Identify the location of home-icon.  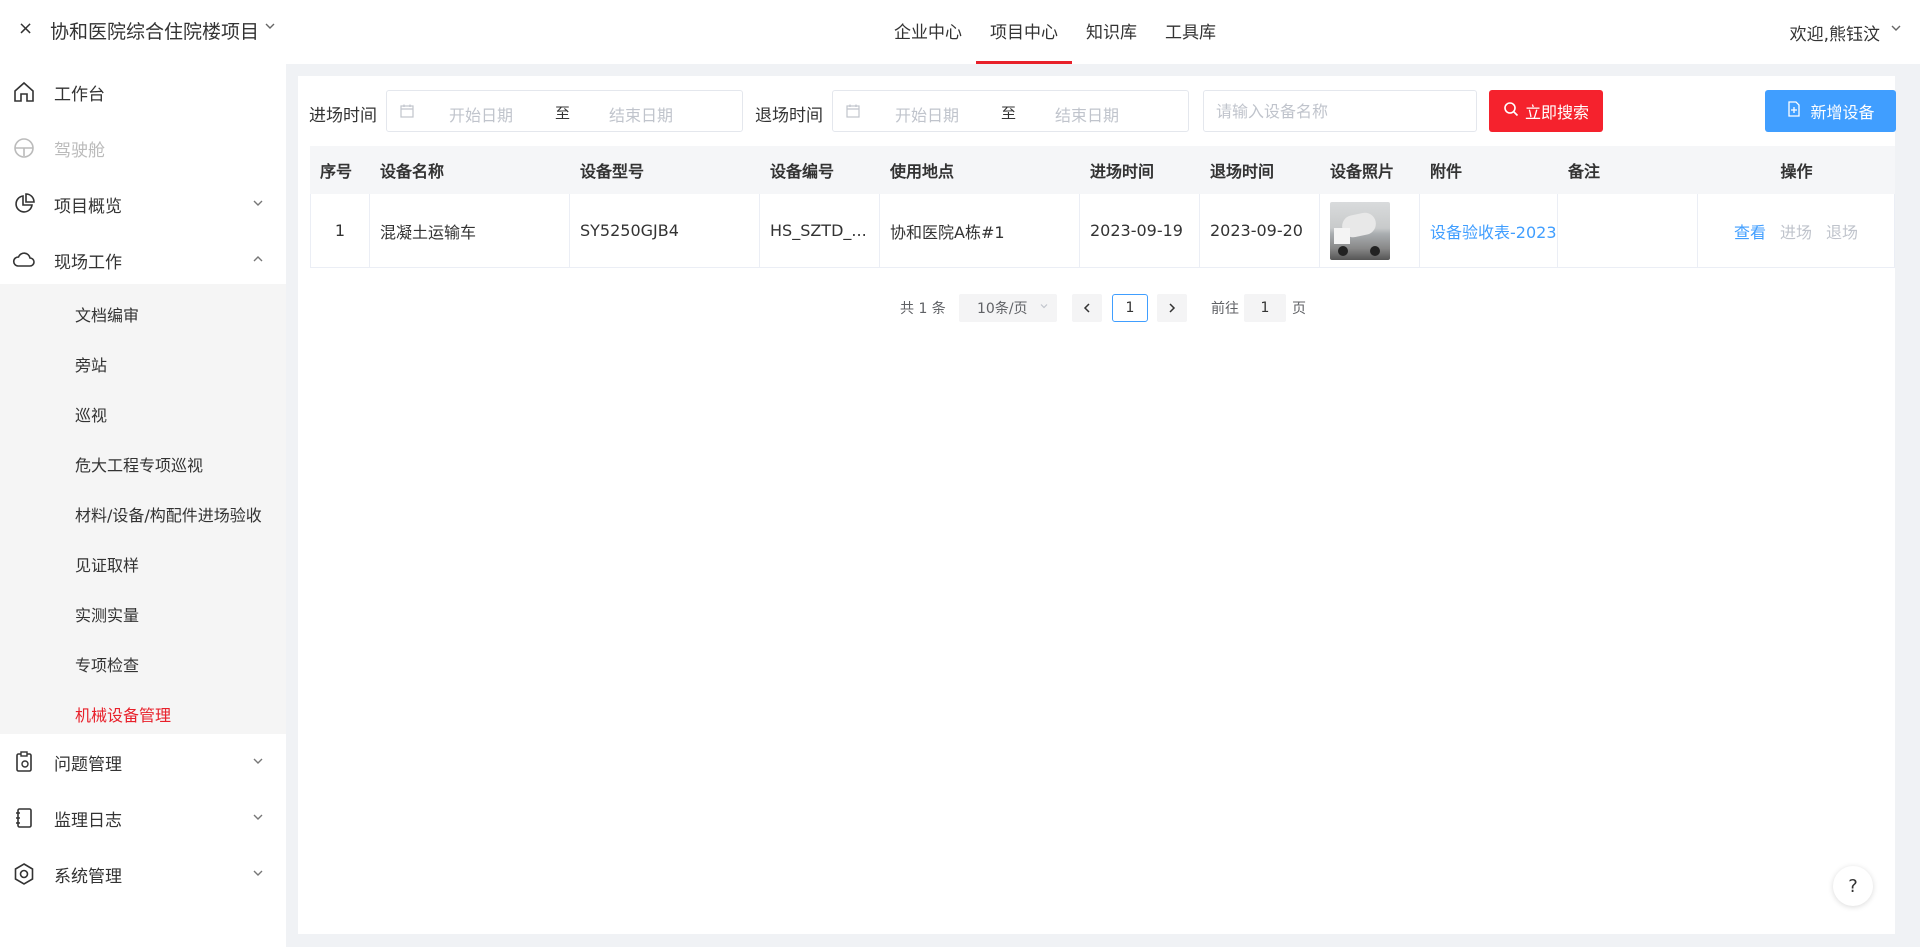
(24, 92).